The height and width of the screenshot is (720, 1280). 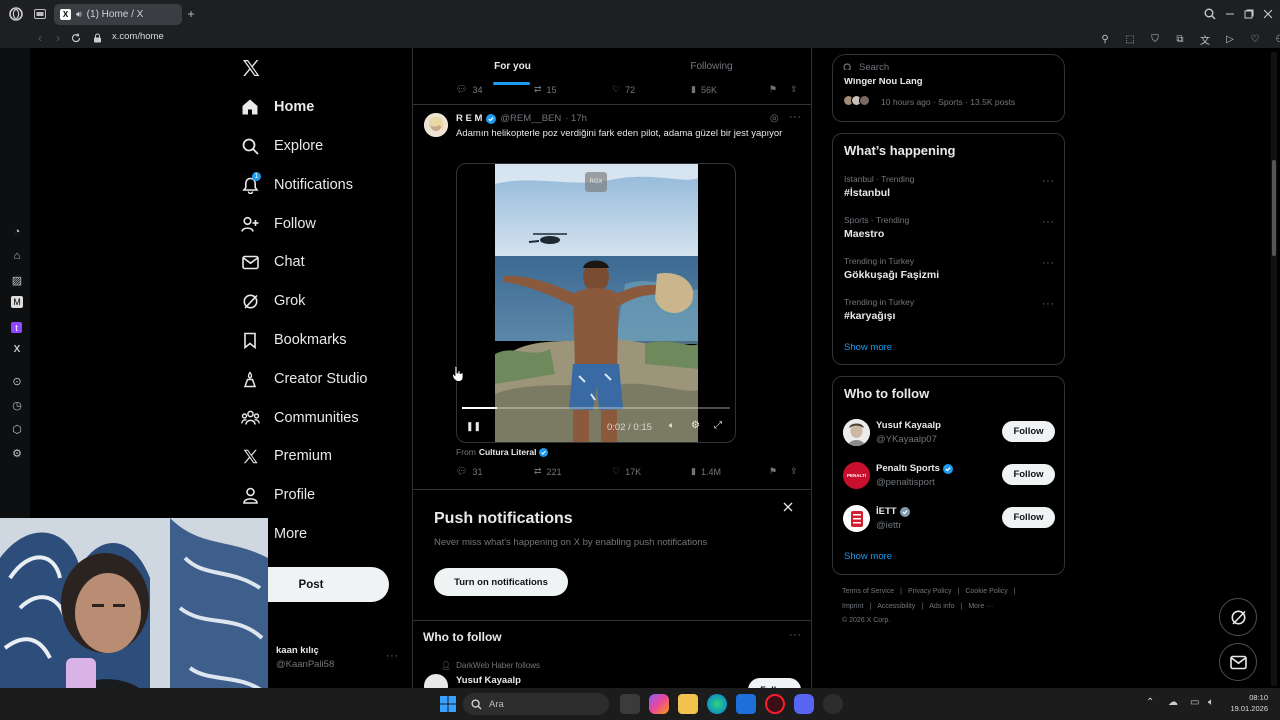 What do you see at coordinates (948, 435) in the screenshot?
I see `follow-suggestion: Yusuf Kayaalp @YKayaalp07 Follow` at bounding box center [948, 435].